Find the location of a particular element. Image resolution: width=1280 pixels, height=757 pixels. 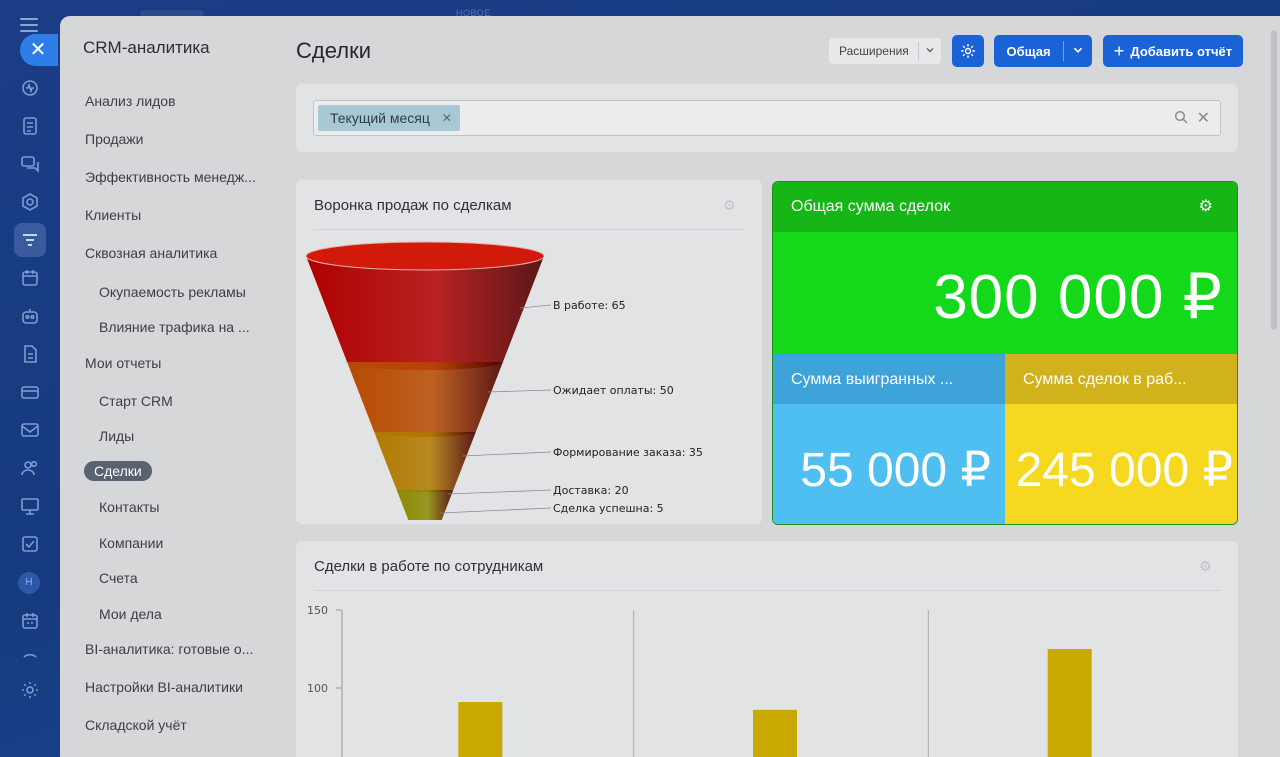

left-rail: ✕ Н is located at coordinates (29, 378).